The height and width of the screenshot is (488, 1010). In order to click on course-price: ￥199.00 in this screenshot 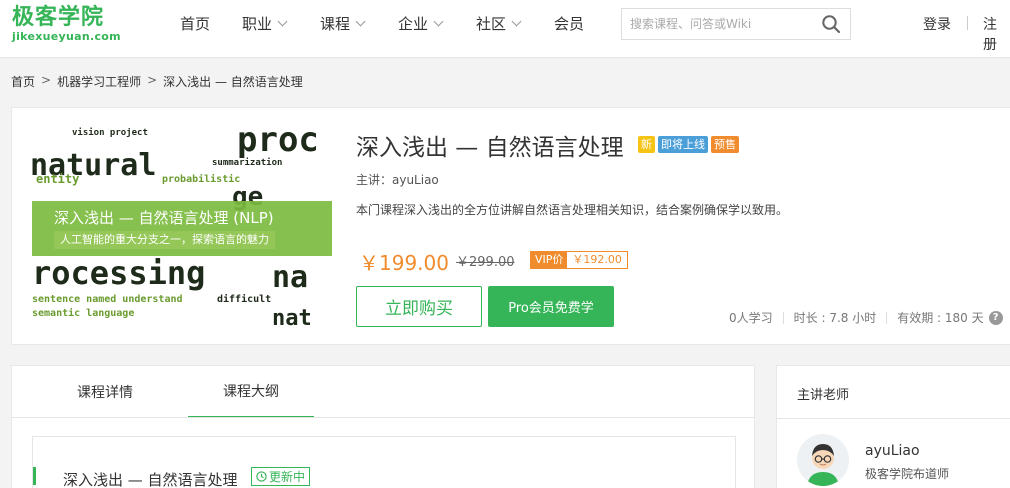, I will do `click(404, 263)`.